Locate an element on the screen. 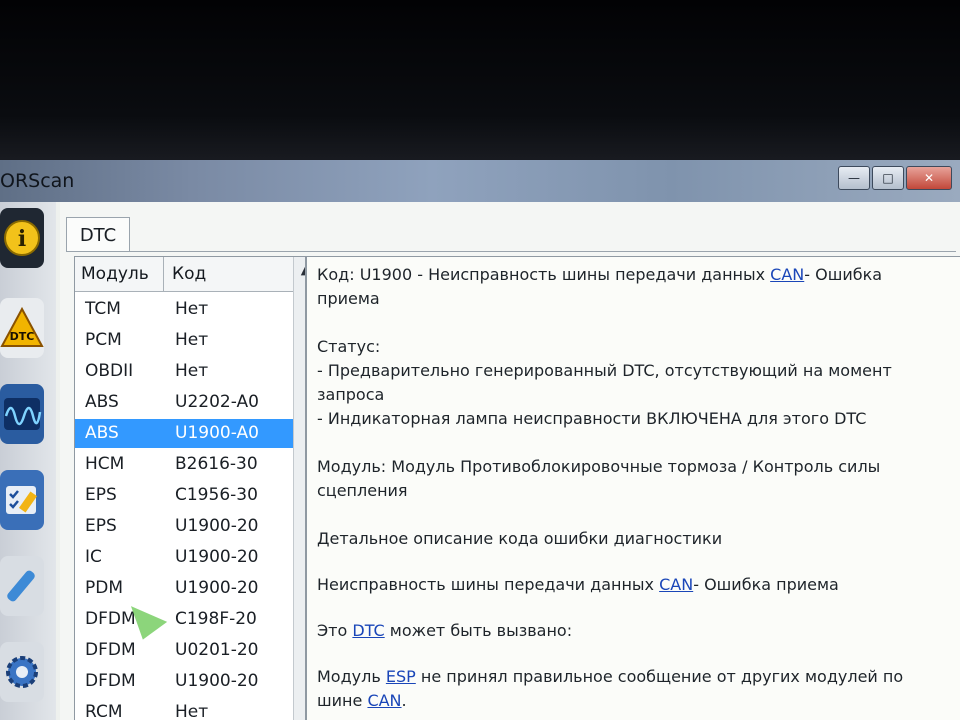  list-row: IC U1900-20 is located at coordinates (190, 557).